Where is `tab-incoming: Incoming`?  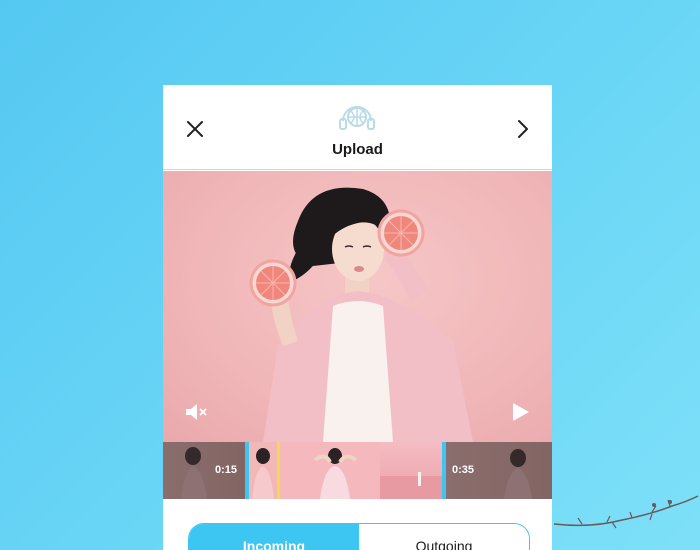
tab-incoming: Incoming is located at coordinates (274, 537).